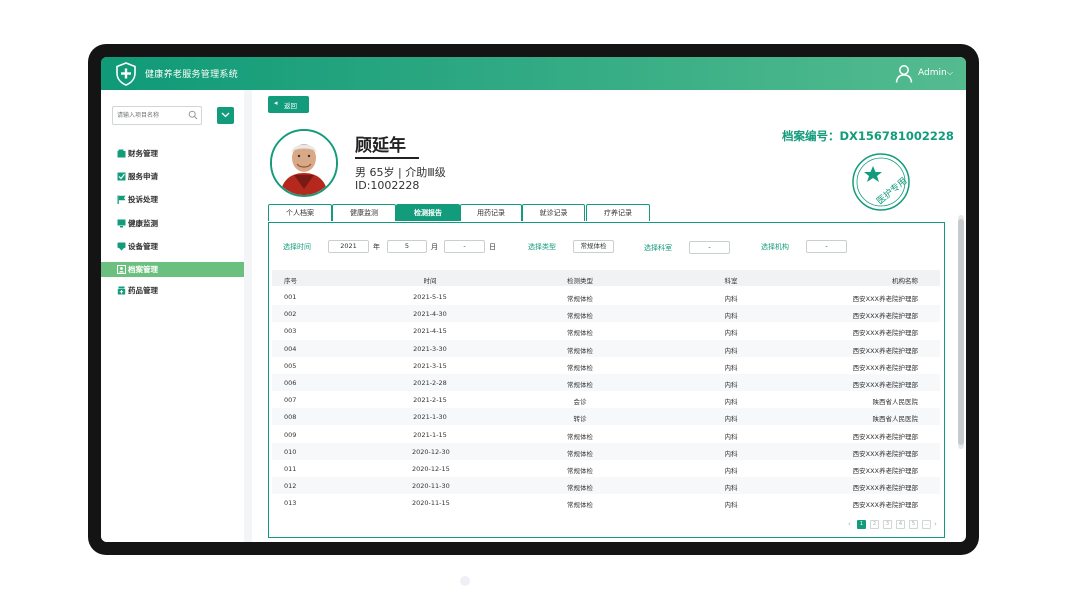 Image resolution: width=1067 pixels, height=600 pixels. What do you see at coordinates (731, 280) in the screenshot?
I see `column-header: 科室` at bounding box center [731, 280].